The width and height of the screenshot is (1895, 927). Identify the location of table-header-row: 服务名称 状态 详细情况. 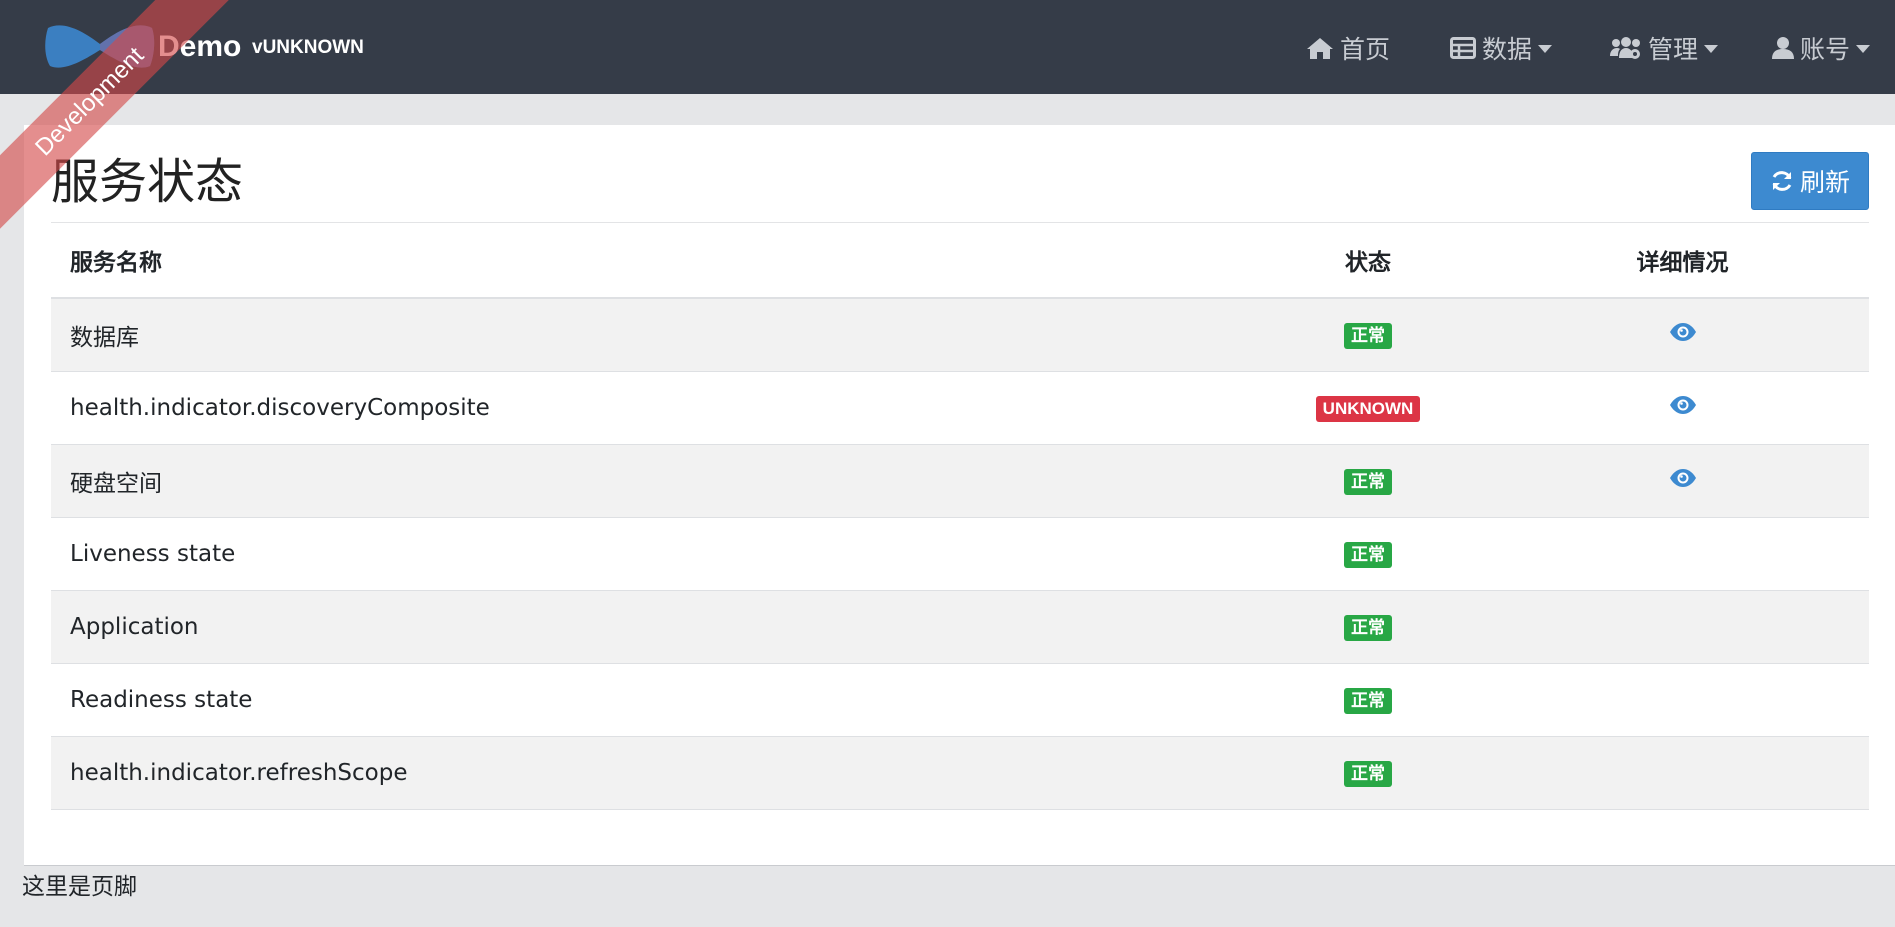
(960, 261).